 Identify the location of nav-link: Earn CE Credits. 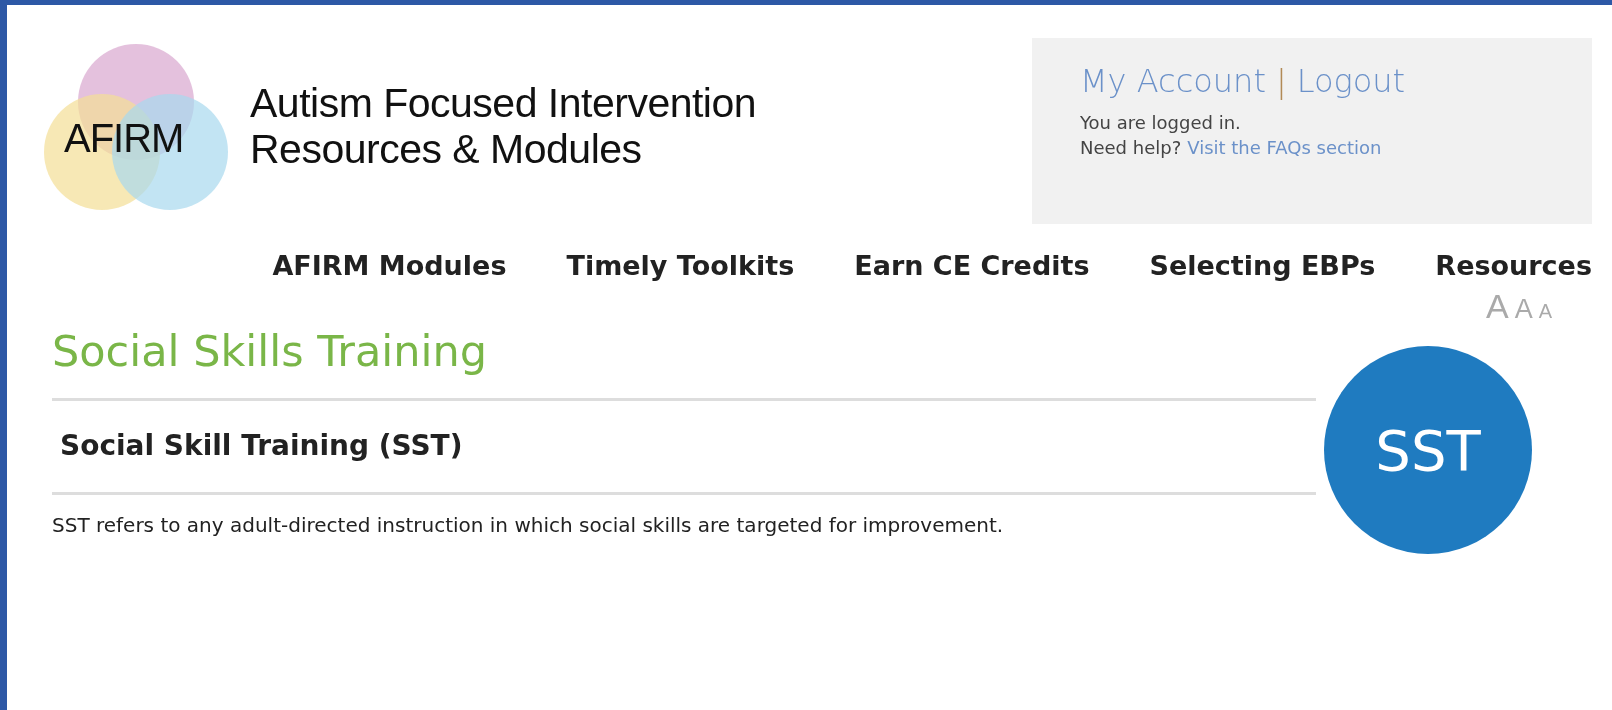
(972, 265).